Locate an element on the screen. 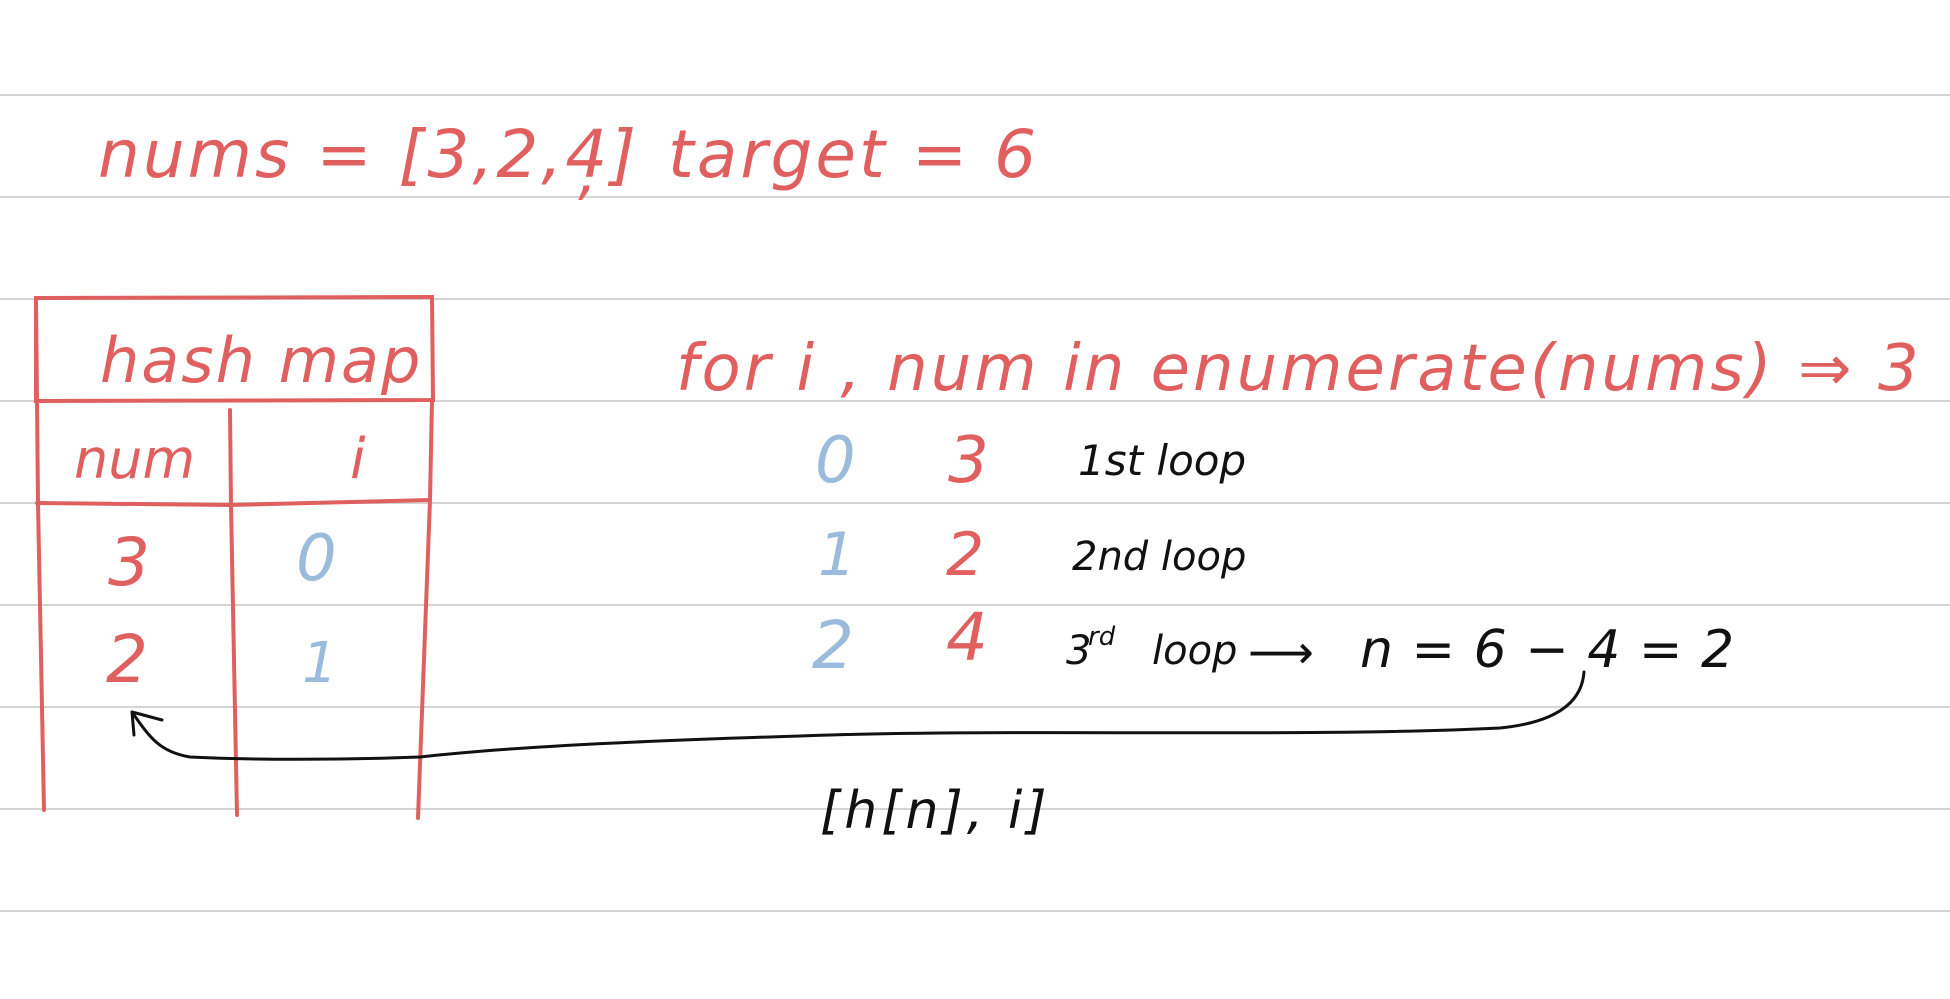  iteration-label: 2nd loop is located at coordinates (1159, 557).